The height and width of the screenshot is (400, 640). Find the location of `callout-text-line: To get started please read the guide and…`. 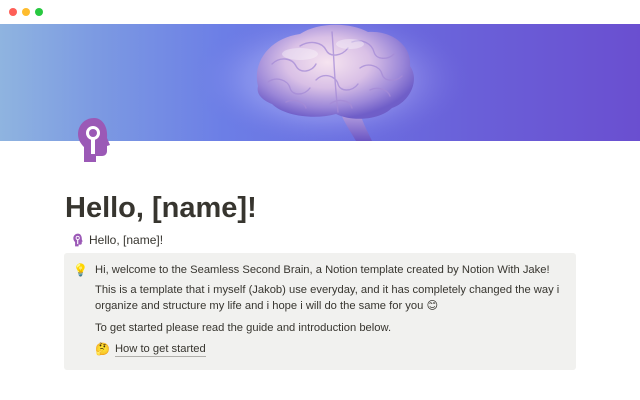

callout-text-line: To get started please read the guide and… is located at coordinates (243, 328).